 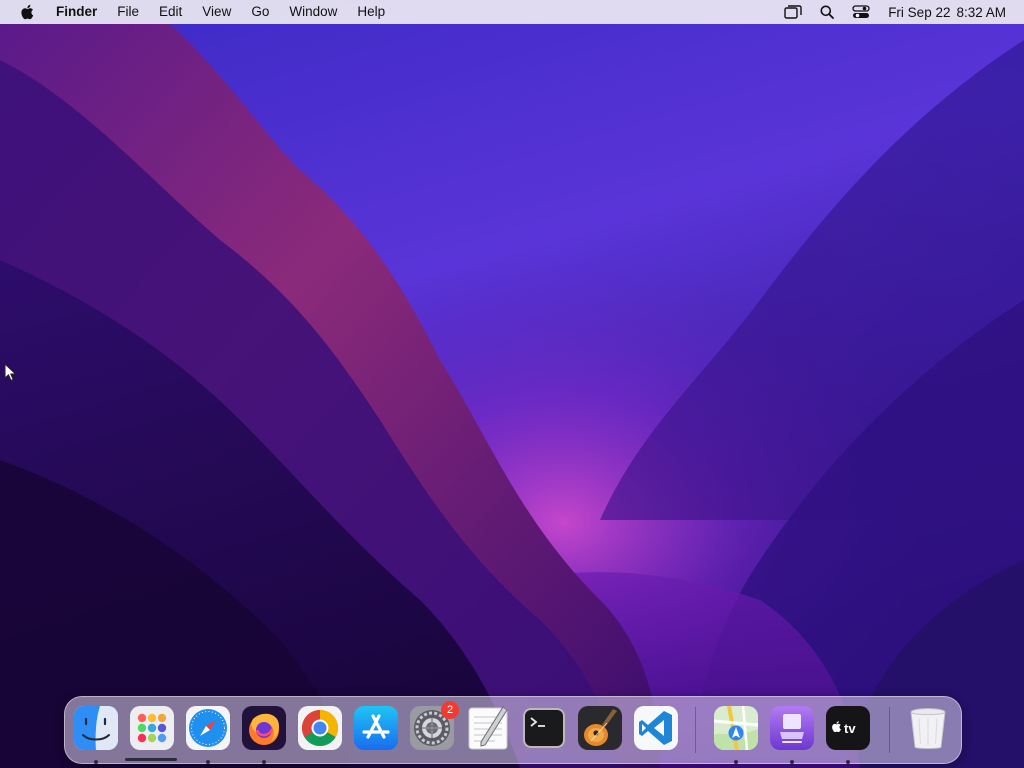 What do you see at coordinates (96, 728) in the screenshot?
I see `finder-icon` at bounding box center [96, 728].